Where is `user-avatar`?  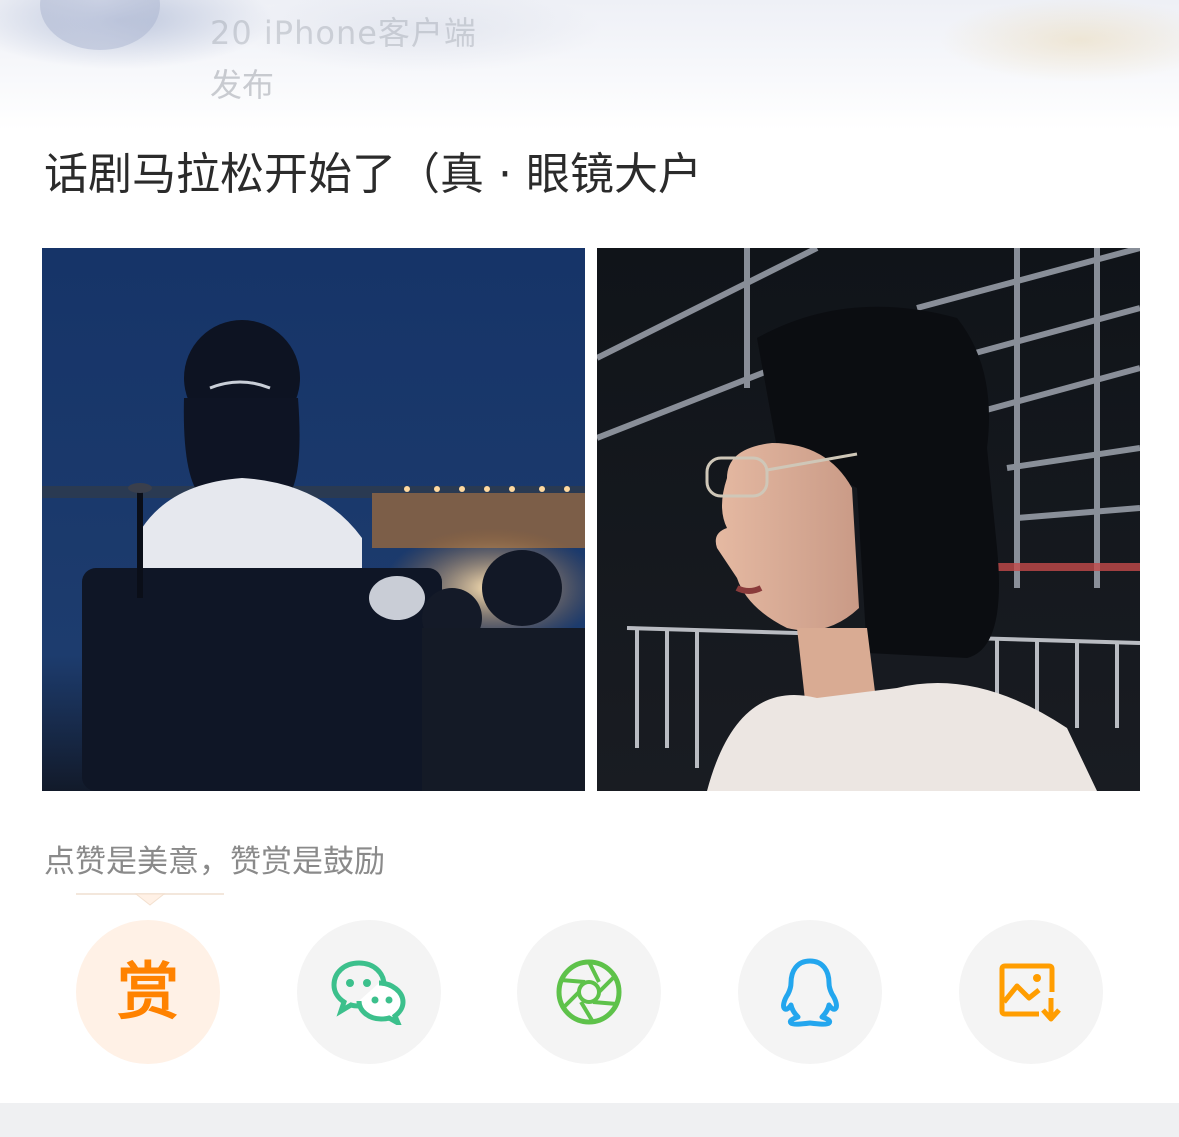
user-avatar is located at coordinates (100, 25).